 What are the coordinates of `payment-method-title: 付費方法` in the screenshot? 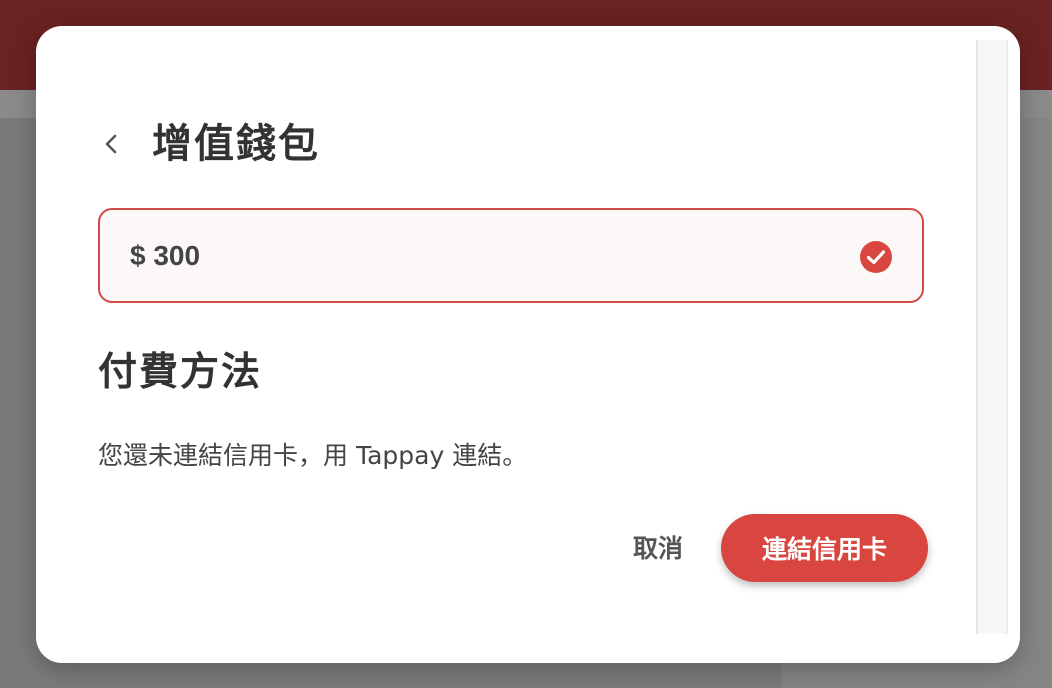 It's located at (180, 372).